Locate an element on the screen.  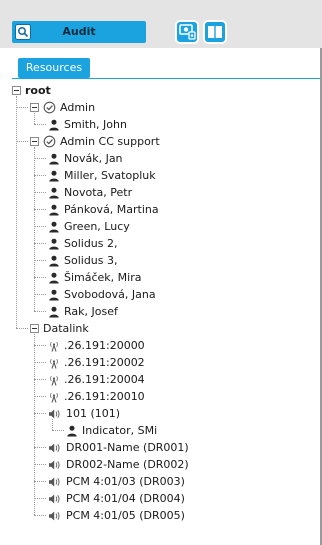
tree-item: Svobodová, Jana is located at coordinates (102, 294).